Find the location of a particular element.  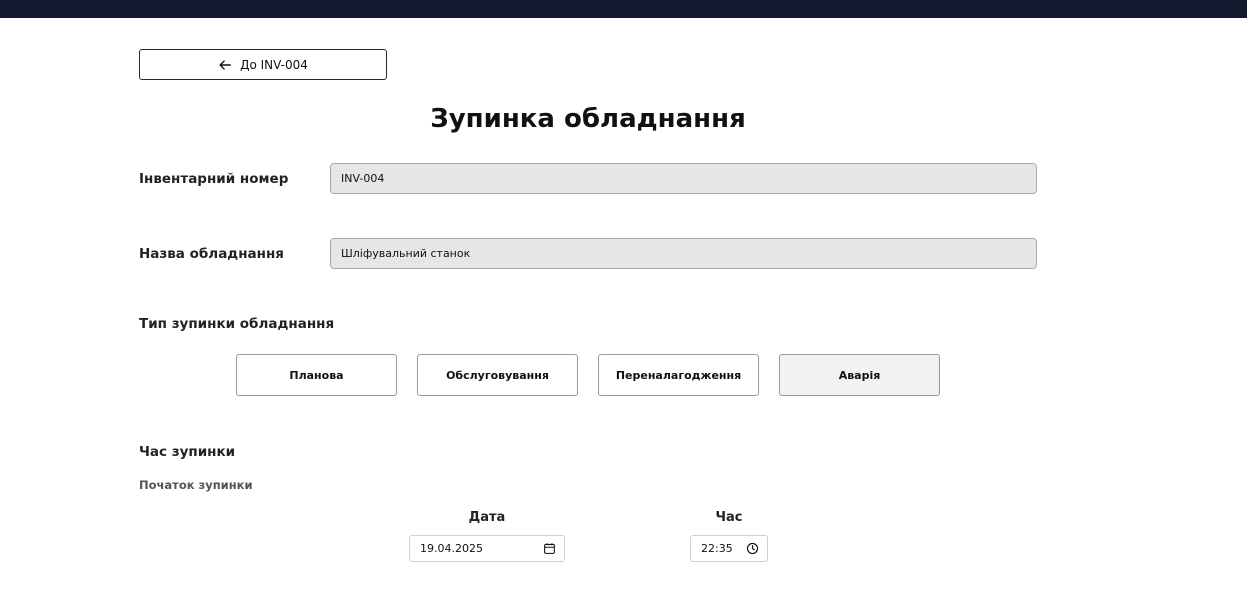

inventory-value: INV-004 is located at coordinates (363, 178).